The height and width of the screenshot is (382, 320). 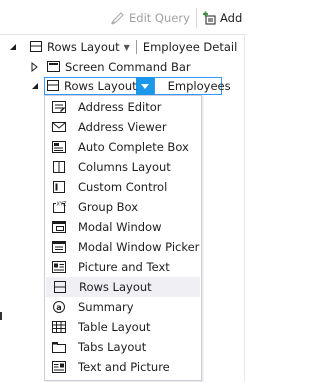 What do you see at coordinates (59, 367) in the screenshot?
I see `text-and-picture-icon` at bounding box center [59, 367].